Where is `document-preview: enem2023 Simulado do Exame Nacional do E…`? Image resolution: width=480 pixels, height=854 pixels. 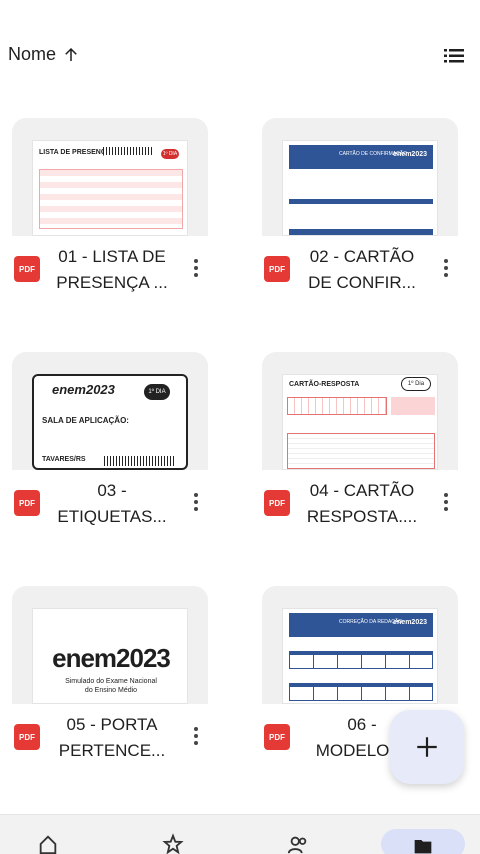 document-preview: enem2023 Simulado do Exame Nacional do E… is located at coordinates (110, 656).